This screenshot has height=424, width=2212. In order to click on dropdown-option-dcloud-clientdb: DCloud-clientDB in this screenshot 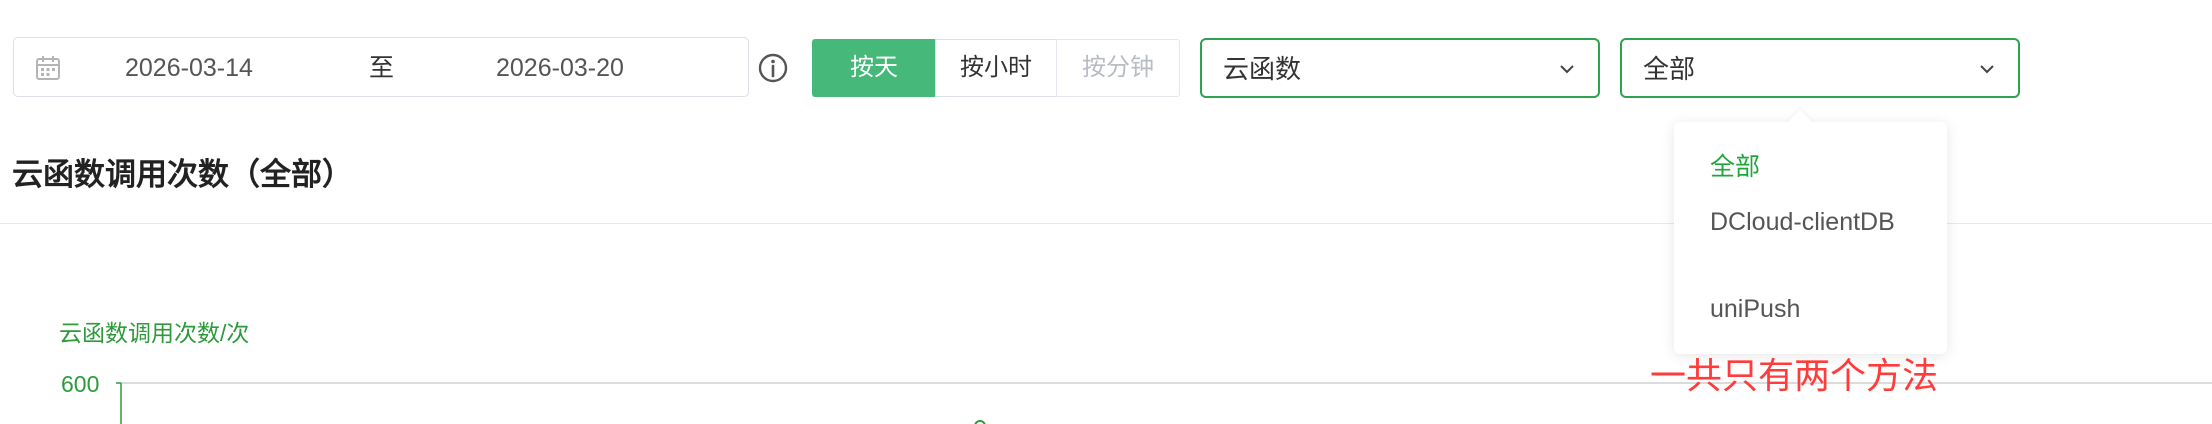, I will do `click(1805, 222)`.